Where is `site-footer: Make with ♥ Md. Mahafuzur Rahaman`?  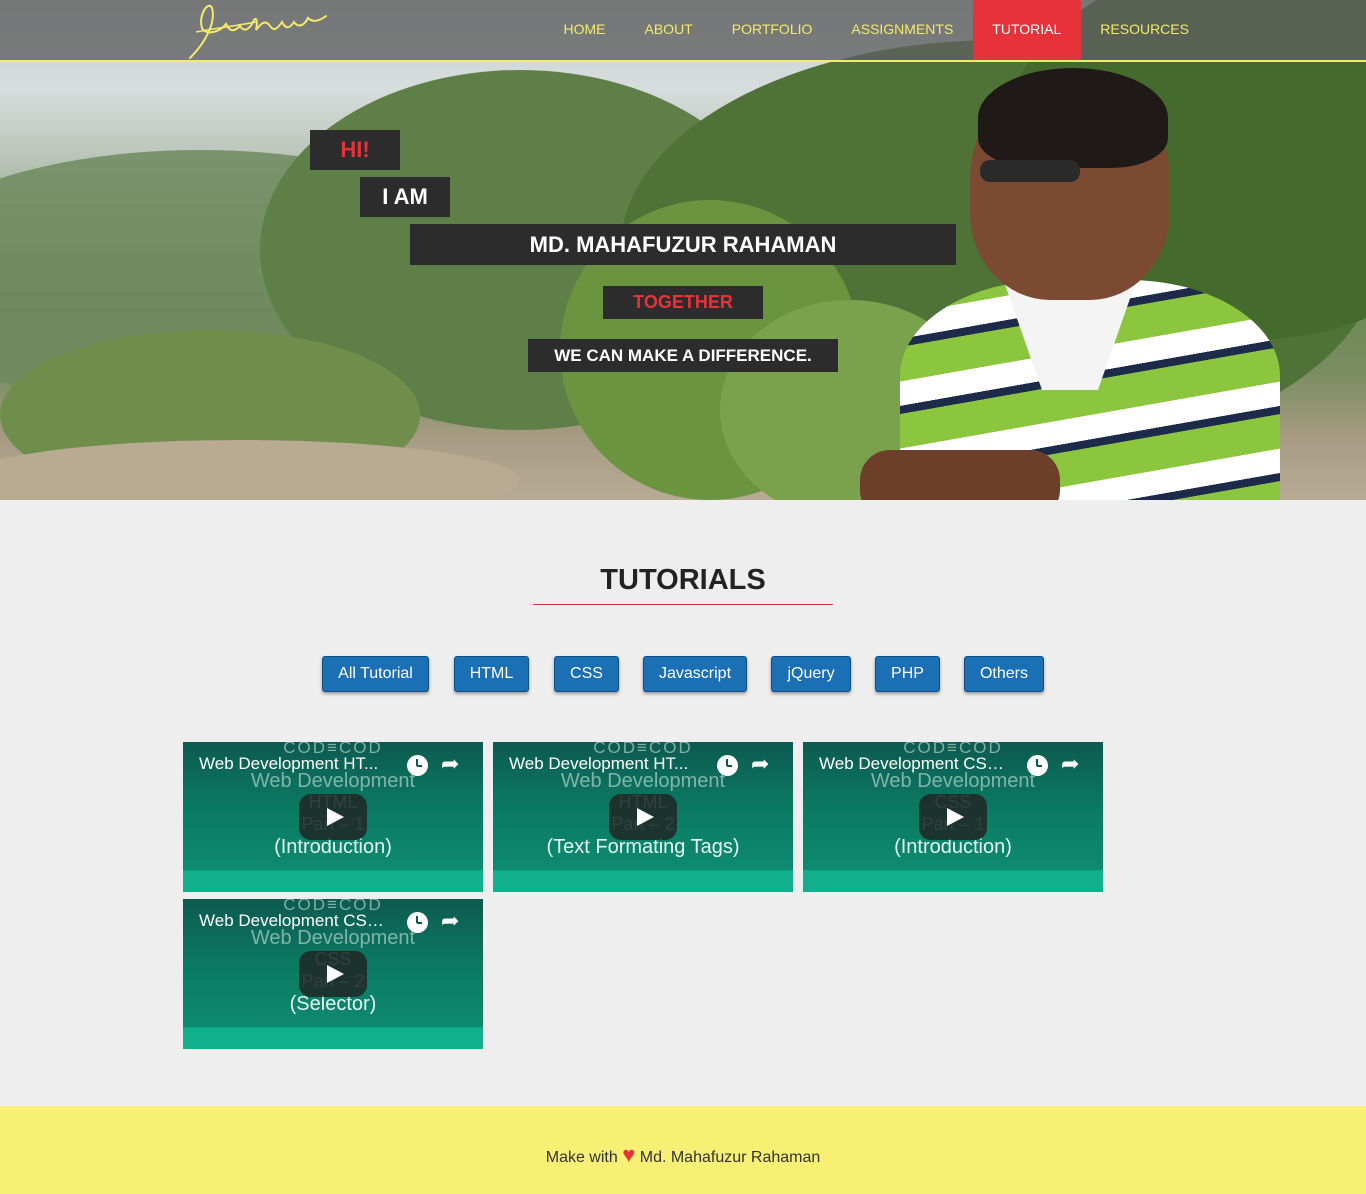
site-footer: Make with ♥ Md. Mahafuzur Rahaman is located at coordinates (683, 1150).